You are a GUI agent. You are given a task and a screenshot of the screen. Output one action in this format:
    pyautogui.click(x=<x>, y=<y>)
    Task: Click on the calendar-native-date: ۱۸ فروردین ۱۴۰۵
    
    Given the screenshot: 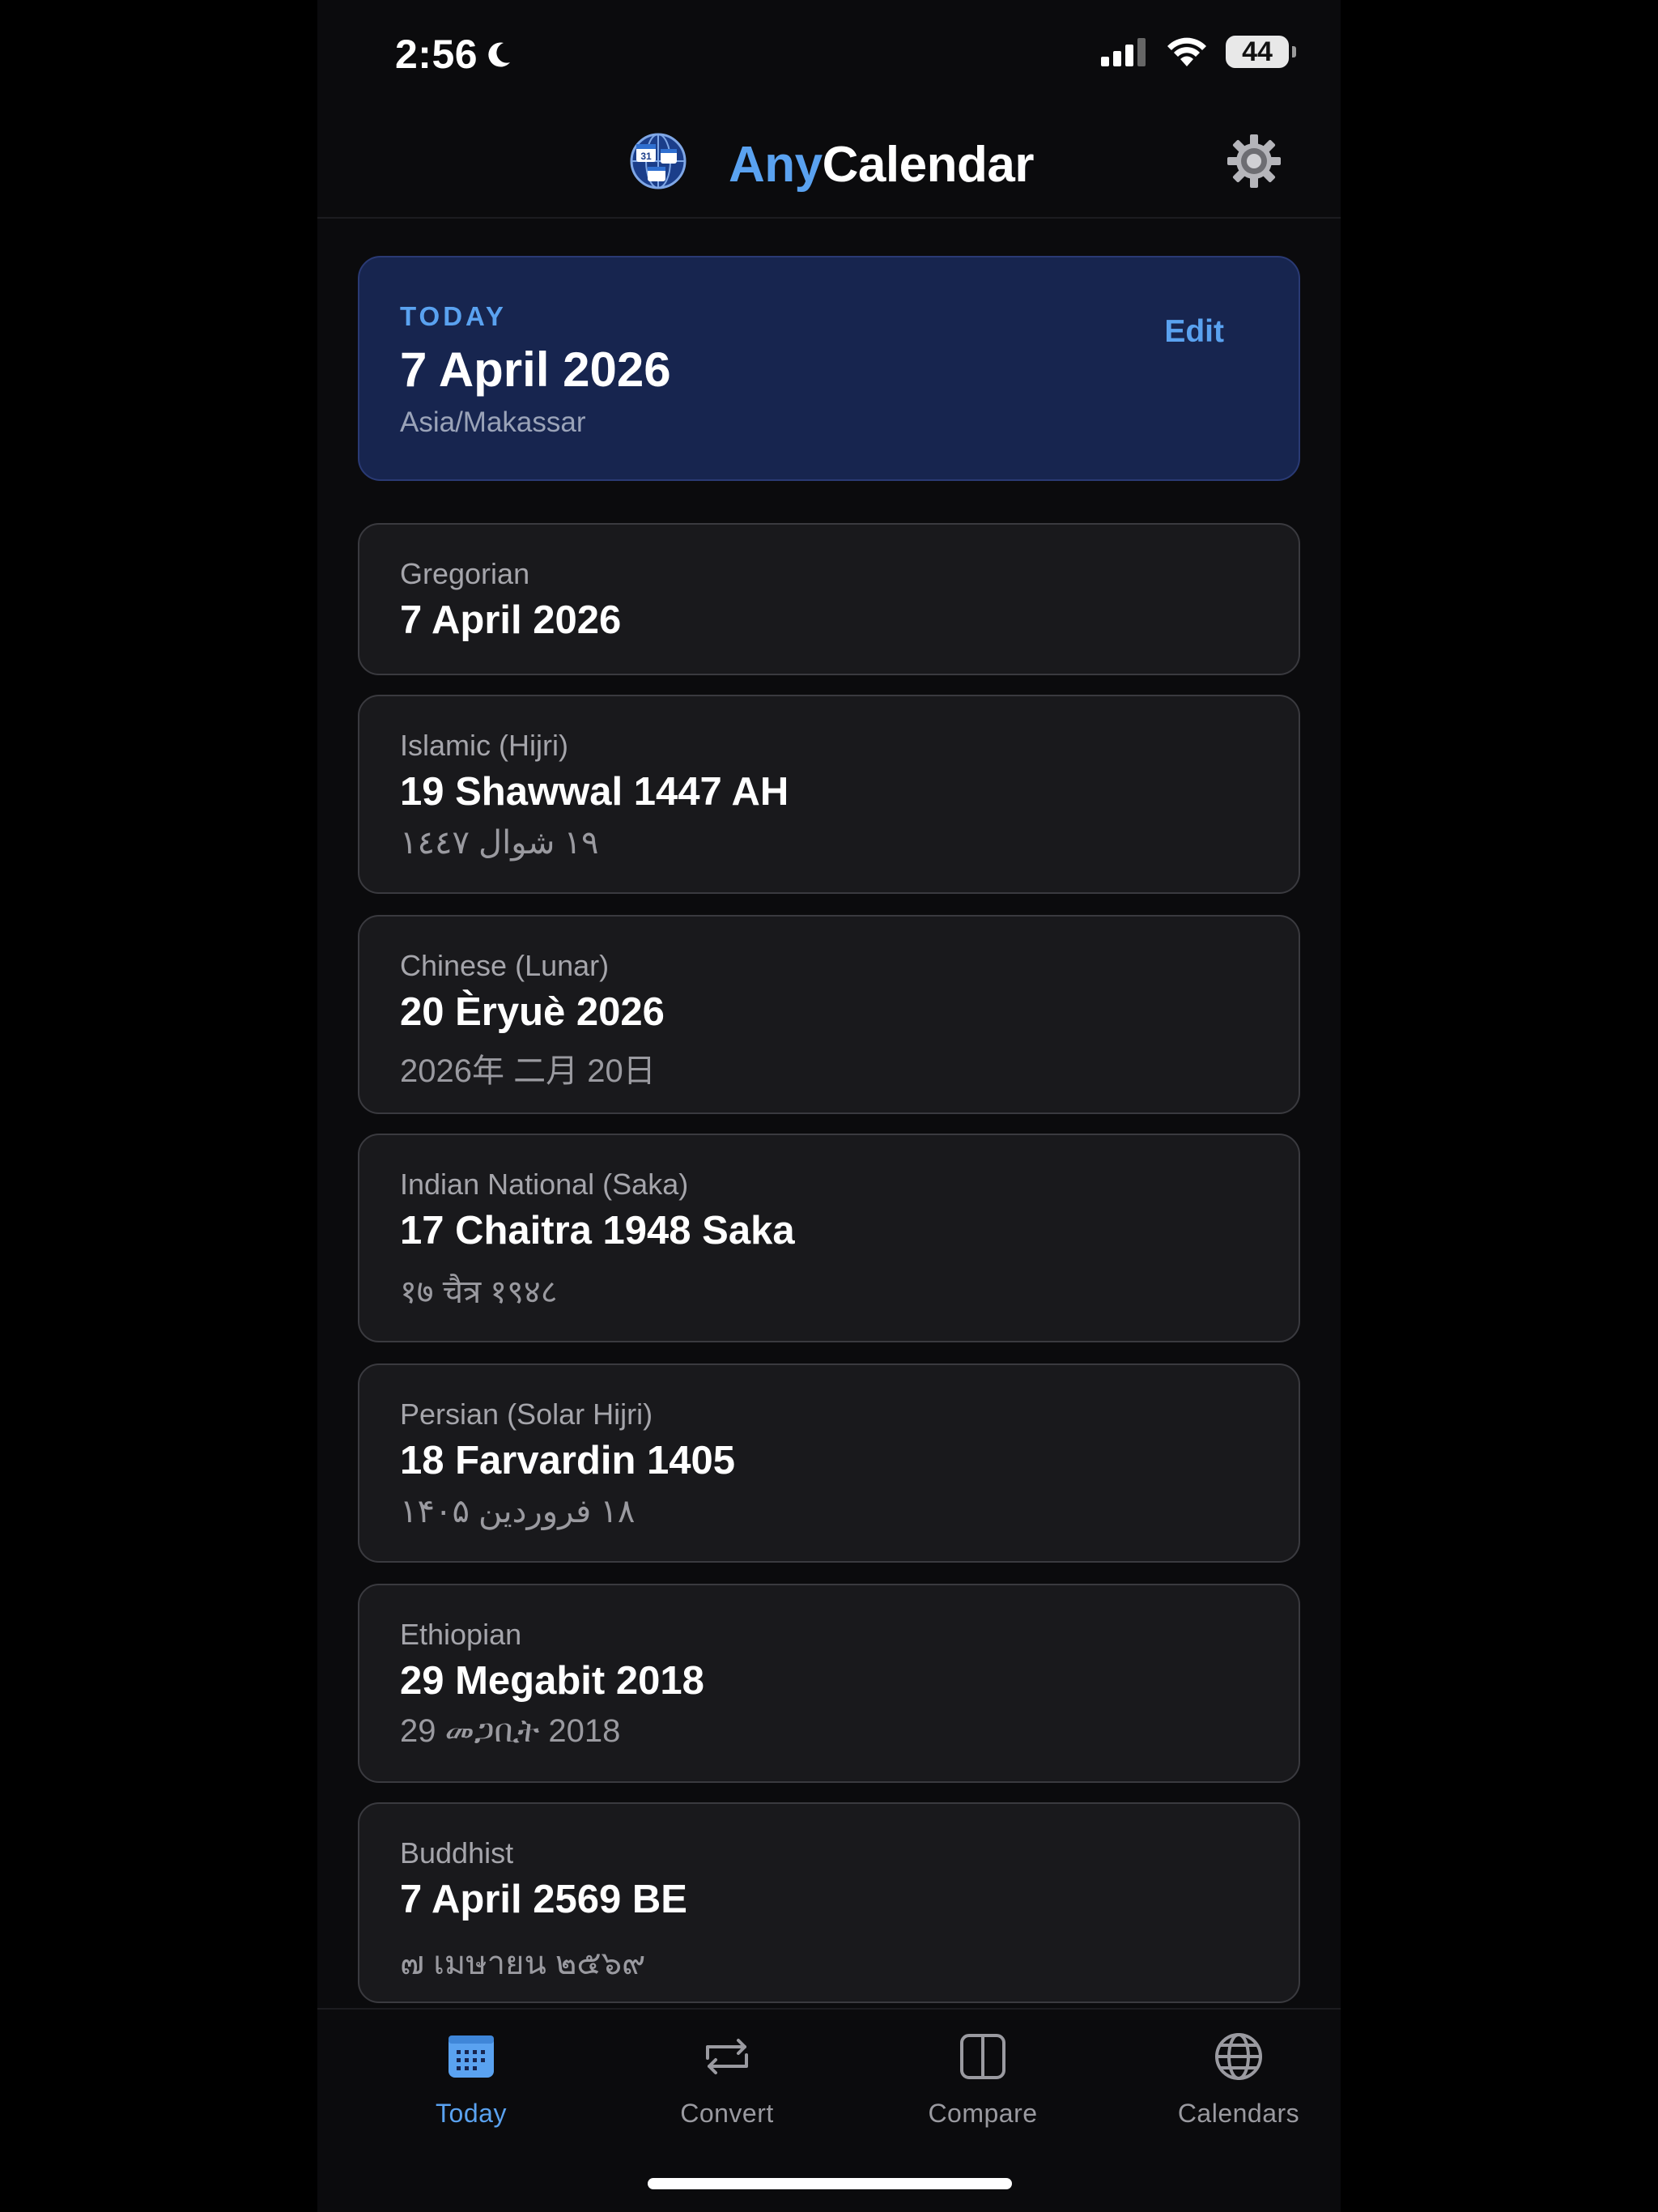 What is the action you would take?
    pyautogui.click(x=518, y=1512)
    